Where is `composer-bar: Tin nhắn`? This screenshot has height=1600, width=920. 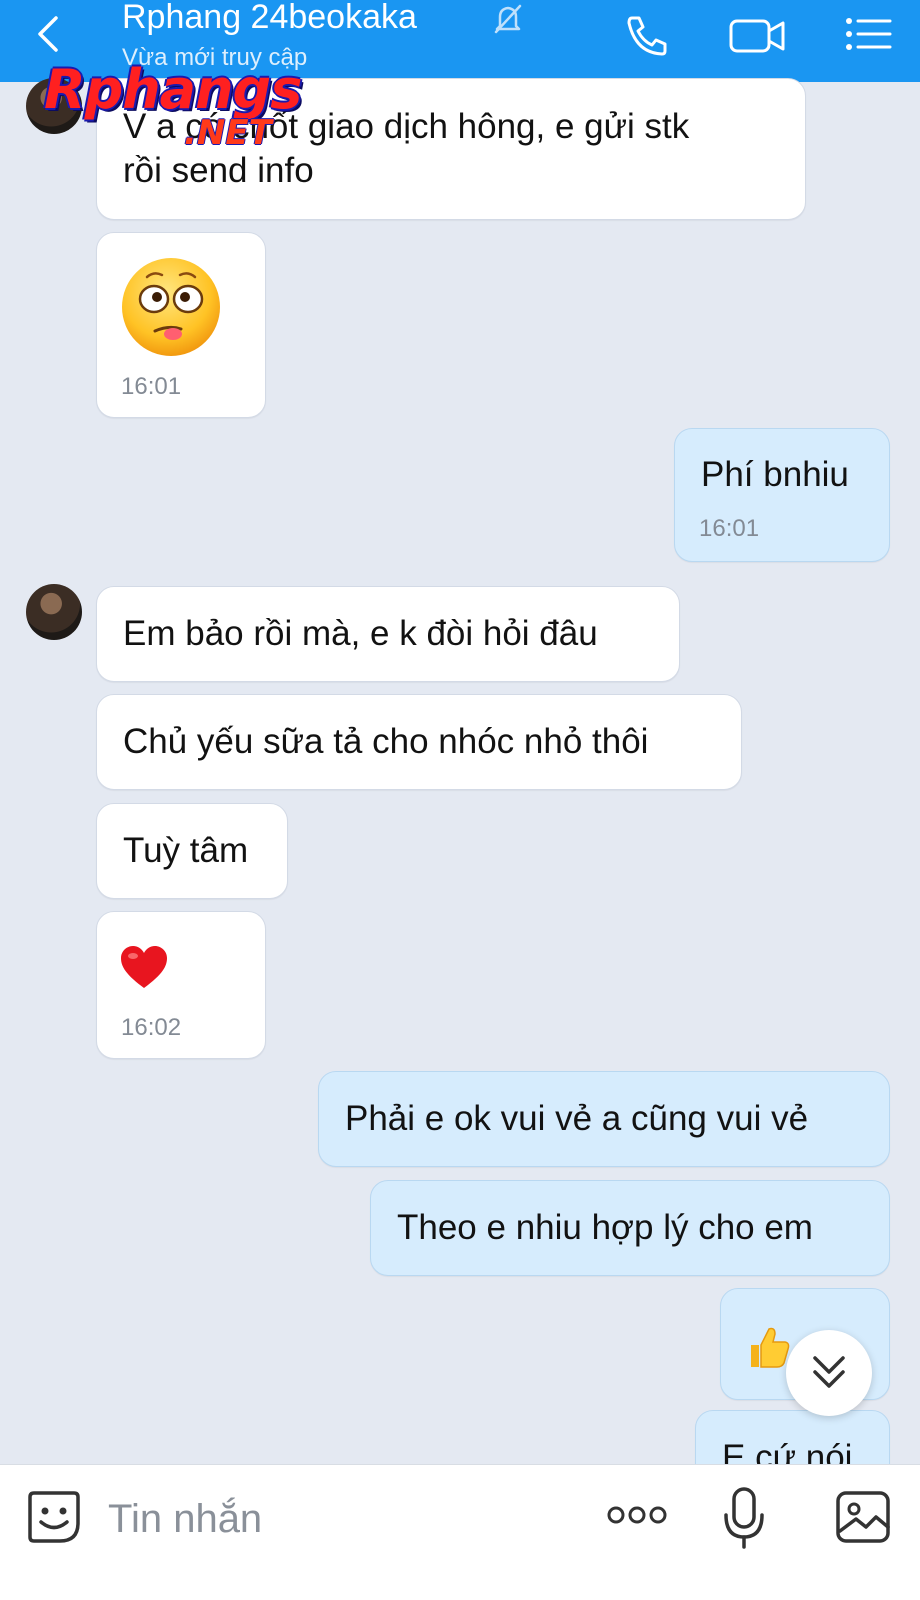 composer-bar: Tin nhắn is located at coordinates (460, 1532).